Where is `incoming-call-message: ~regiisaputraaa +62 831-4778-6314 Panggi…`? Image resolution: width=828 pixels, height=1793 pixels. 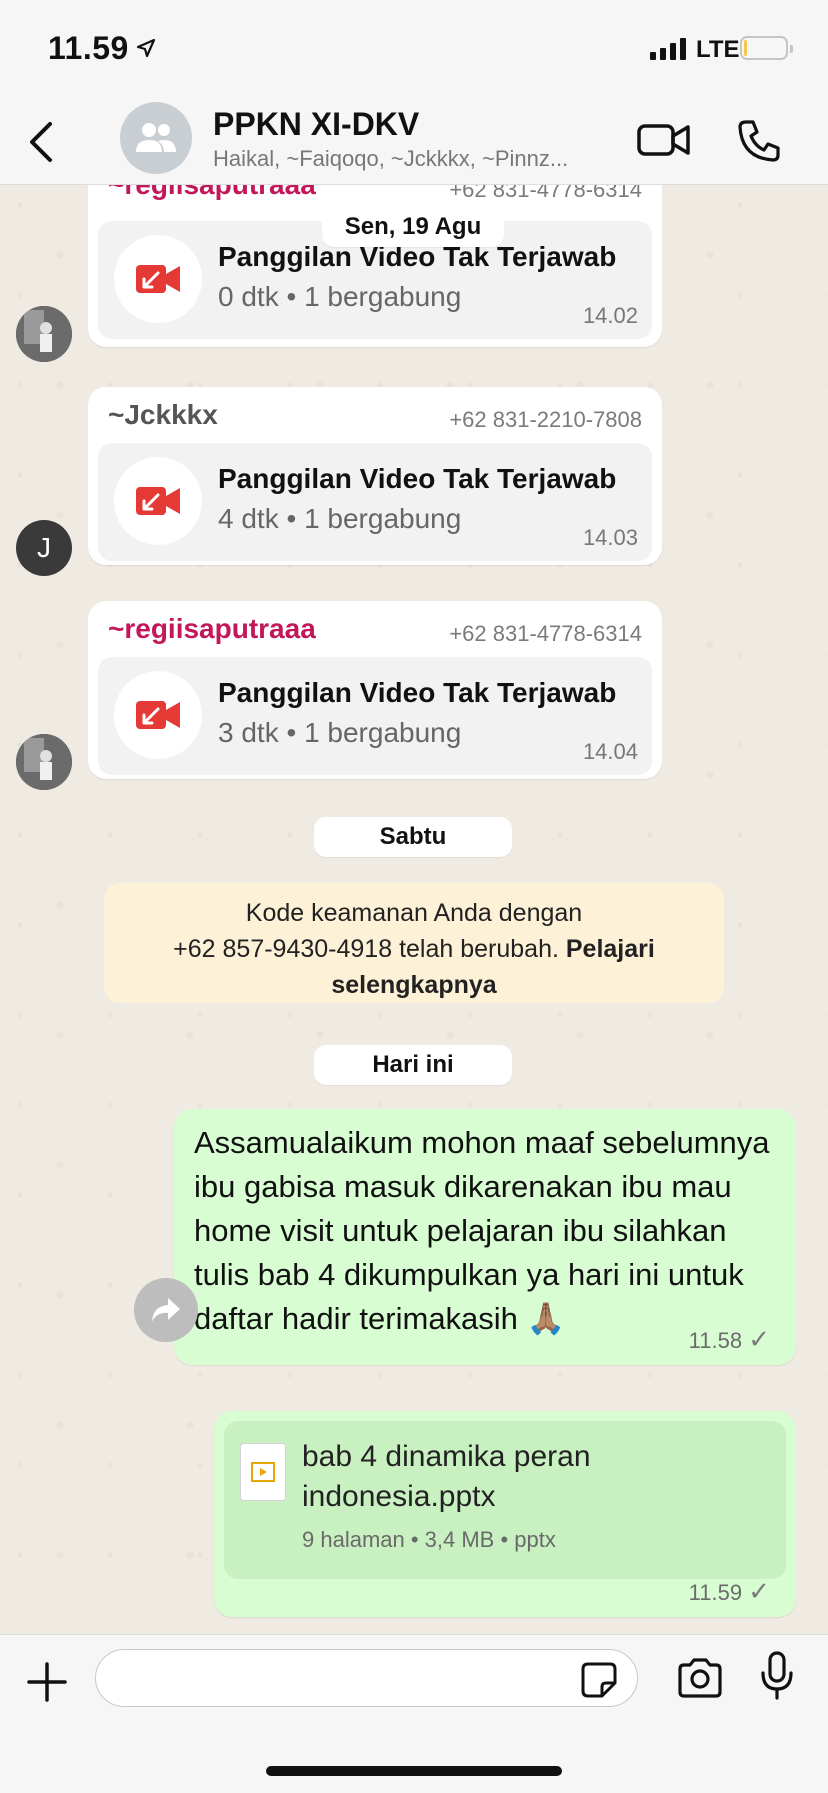 incoming-call-message: ~regiisaputraaa +62 831-4778-6314 Panggi… is located at coordinates (375, 690).